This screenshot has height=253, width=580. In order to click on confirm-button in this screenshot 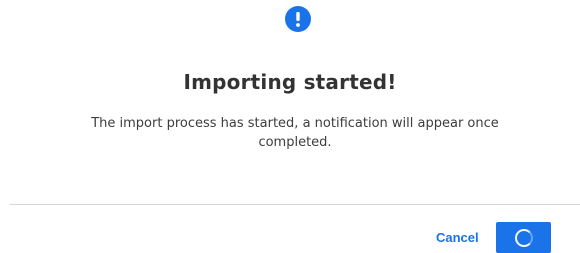, I will do `click(523, 237)`.